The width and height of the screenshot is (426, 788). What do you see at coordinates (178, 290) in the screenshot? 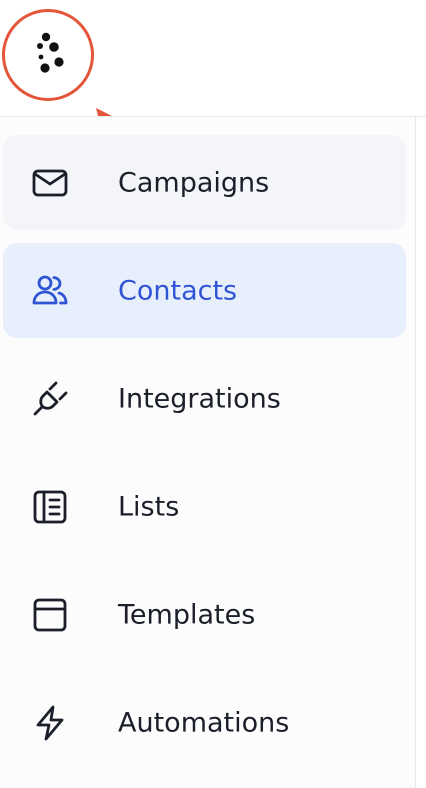
I see `sidebar-item-label: Contacts` at bounding box center [178, 290].